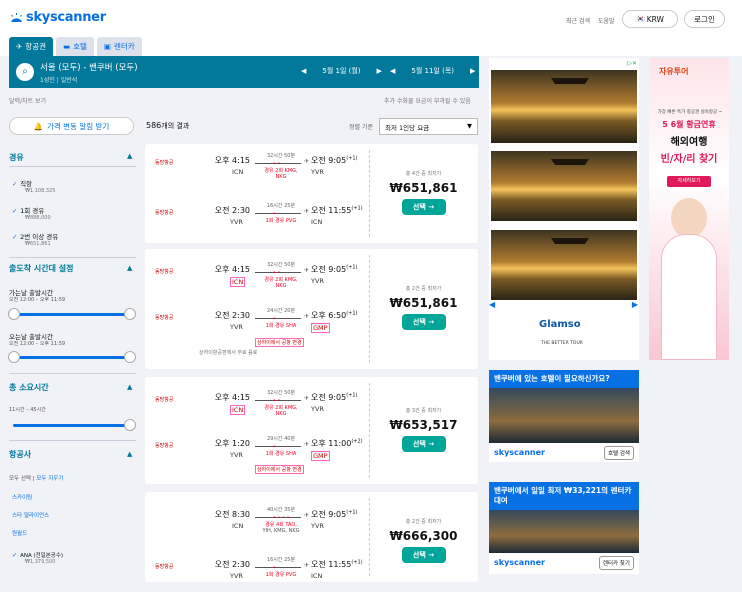  What do you see at coordinates (472, 71) in the screenshot?
I see `next-return-icon: ▶` at bounding box center [472, 71].